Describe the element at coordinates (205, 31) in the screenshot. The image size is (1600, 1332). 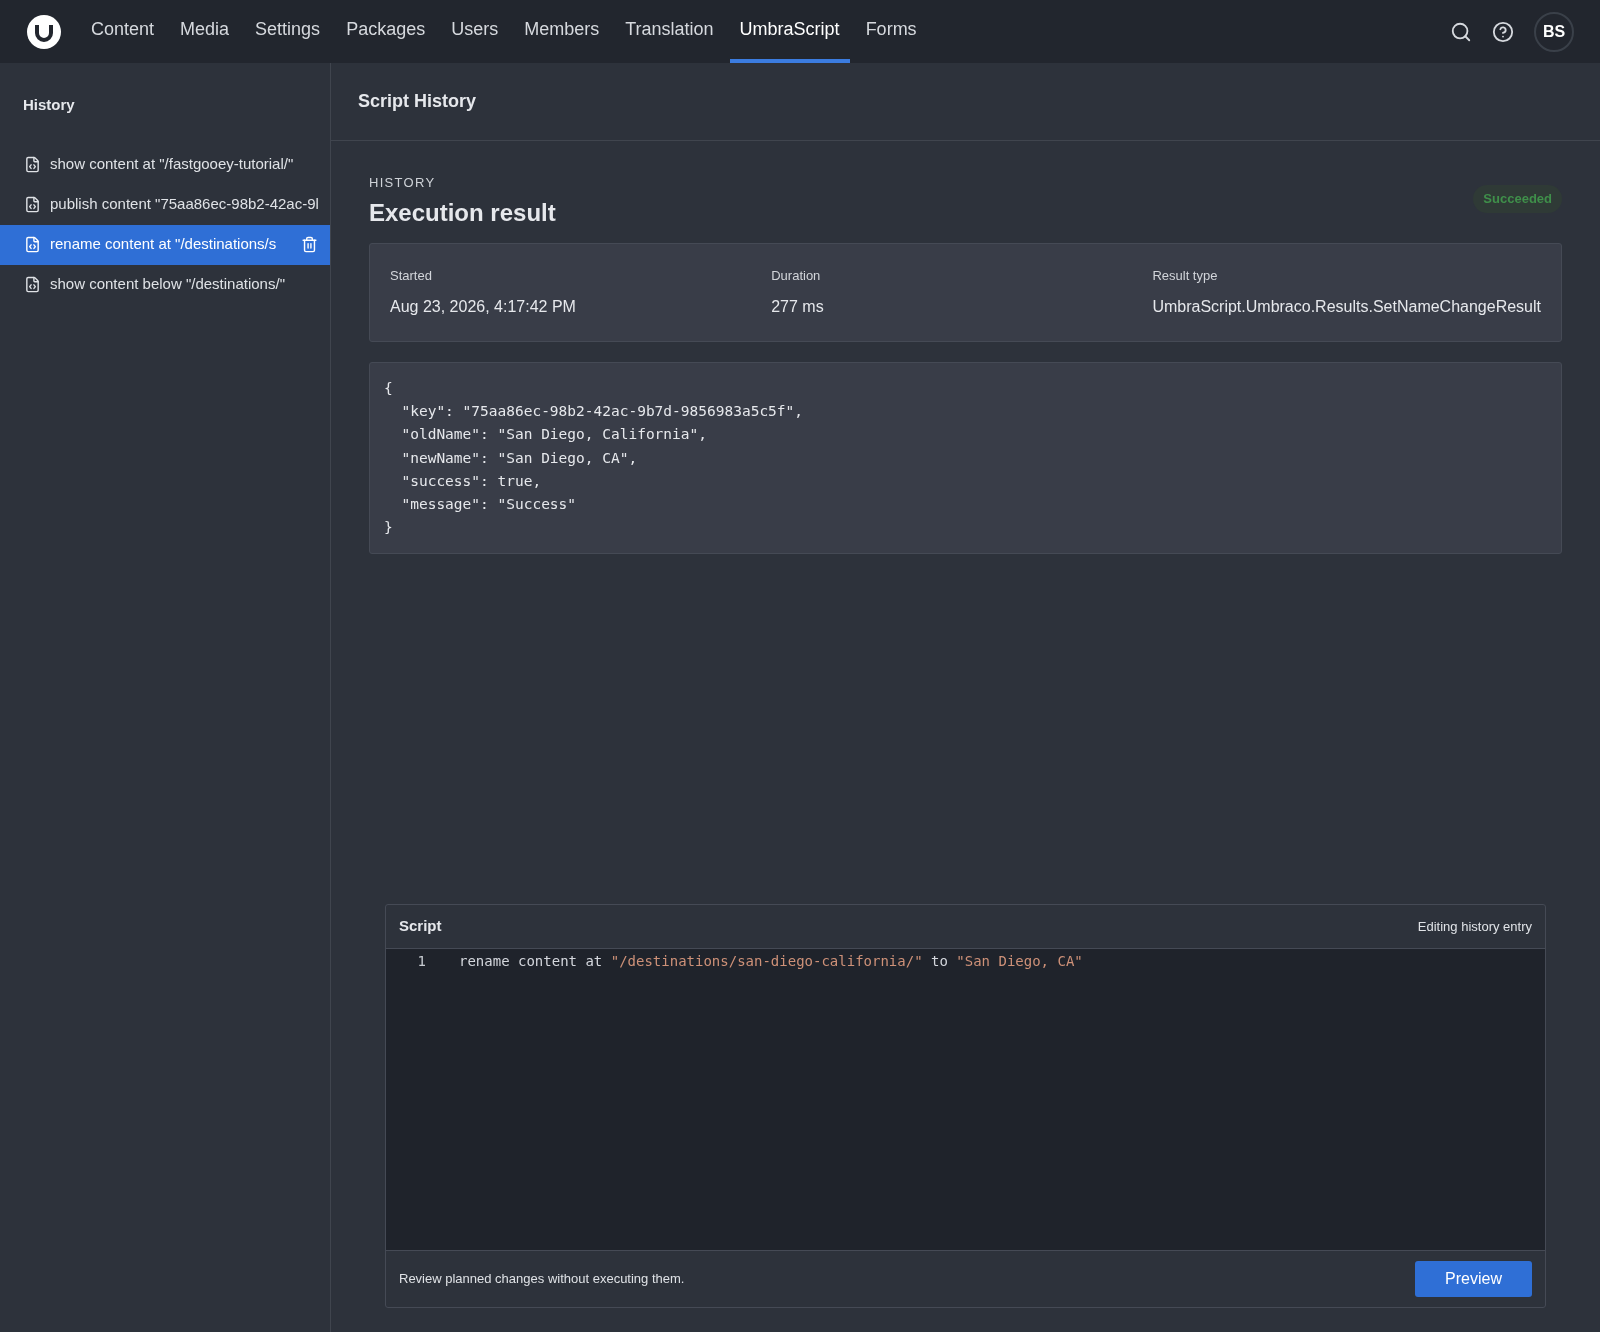
I see `nav-tab: Media` at that location.